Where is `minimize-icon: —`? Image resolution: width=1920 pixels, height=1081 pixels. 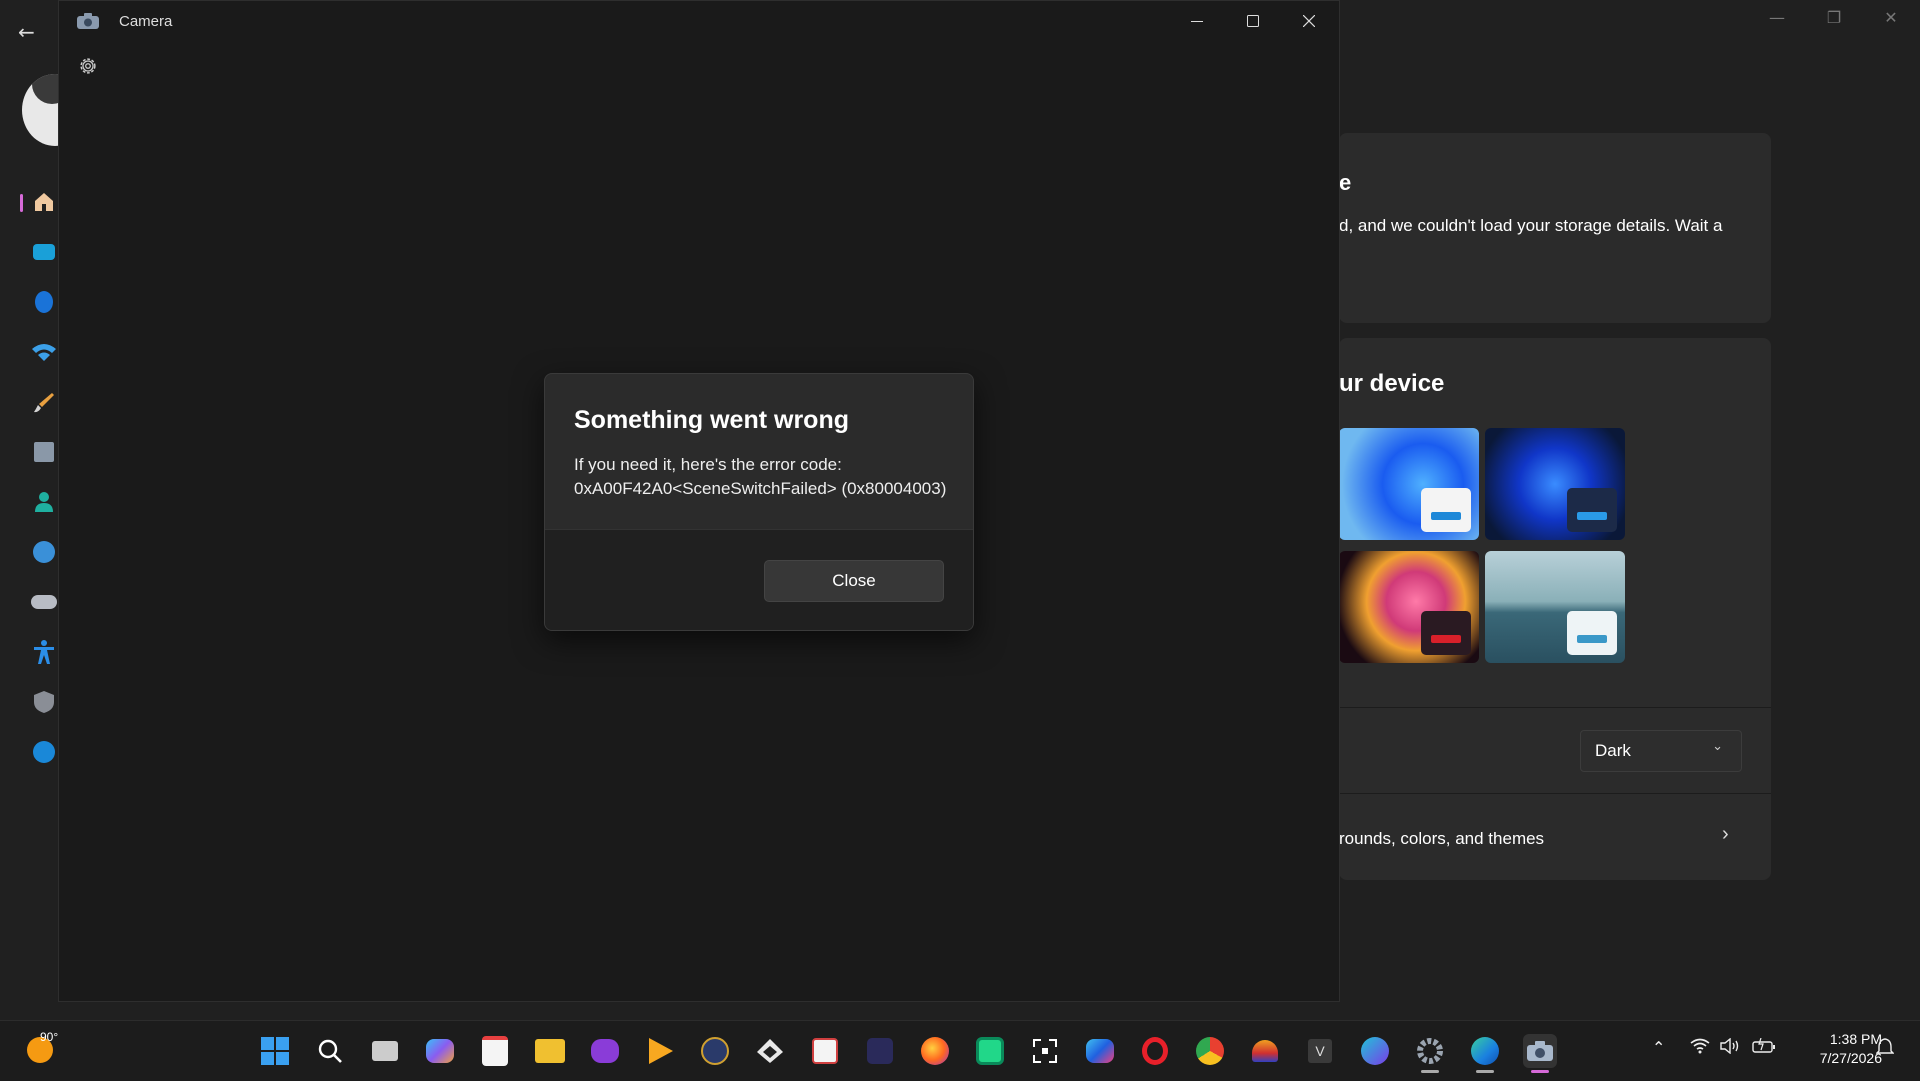
minimize-icon: — is located at coordinates (1777, 17).